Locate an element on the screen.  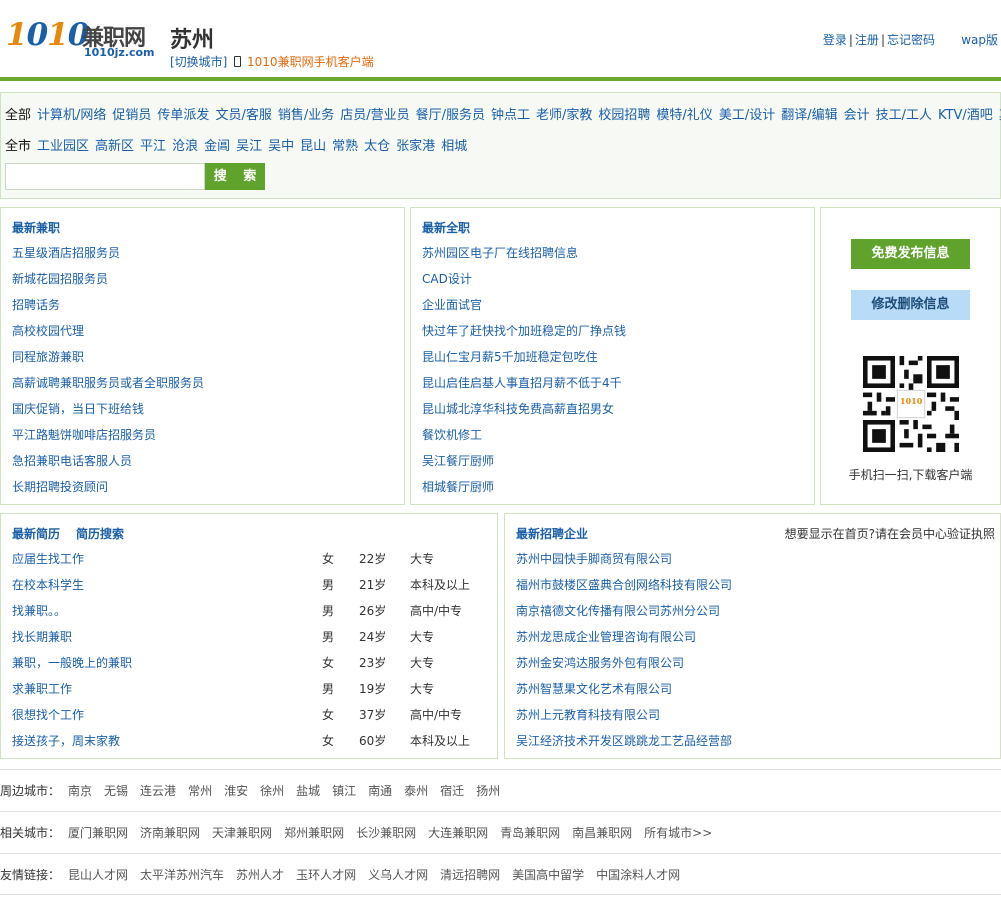
login-link: 登录 is located at coordinates (835, 40).